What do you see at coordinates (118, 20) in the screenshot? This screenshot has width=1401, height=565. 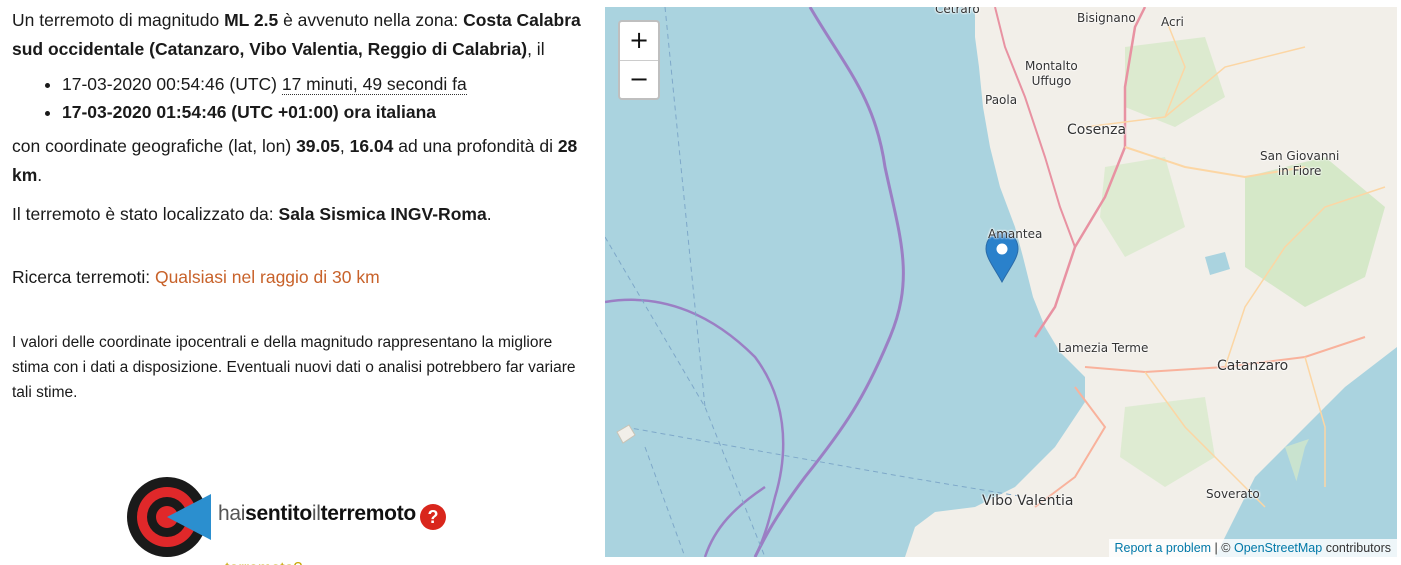 I see `intro-text: Un terremoto di magnitudo` at bounding box center [118, 20].